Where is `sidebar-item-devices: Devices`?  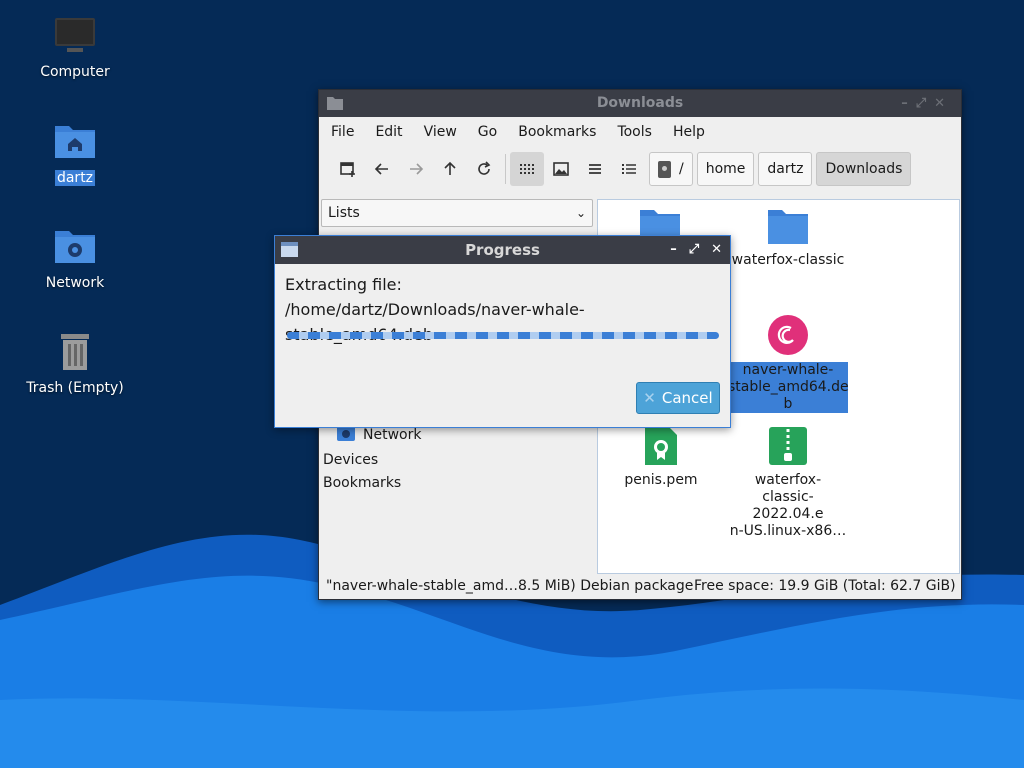 sidebar-item-devices: Devices is located at coordinates (350, 460).